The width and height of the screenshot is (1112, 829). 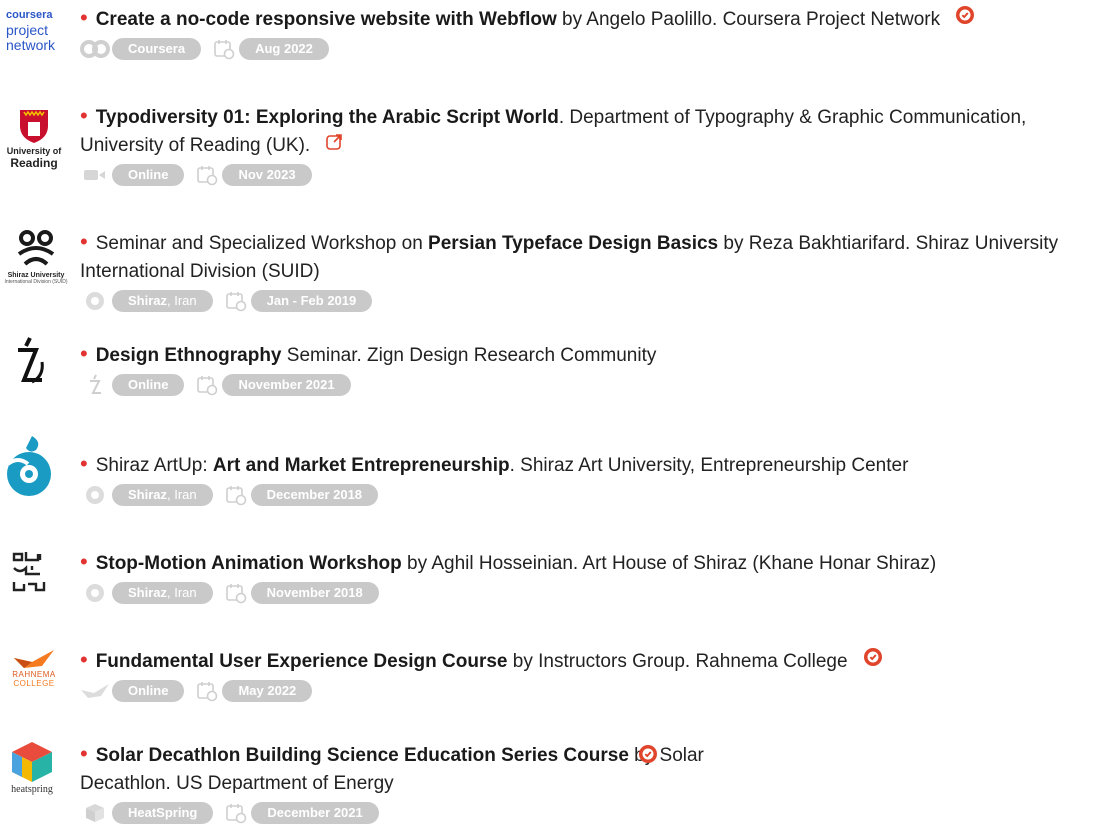 What do you see at coordinates (334, 146) in the screenshot?
I see `external-link-icon` at bounding box center [334, 146].